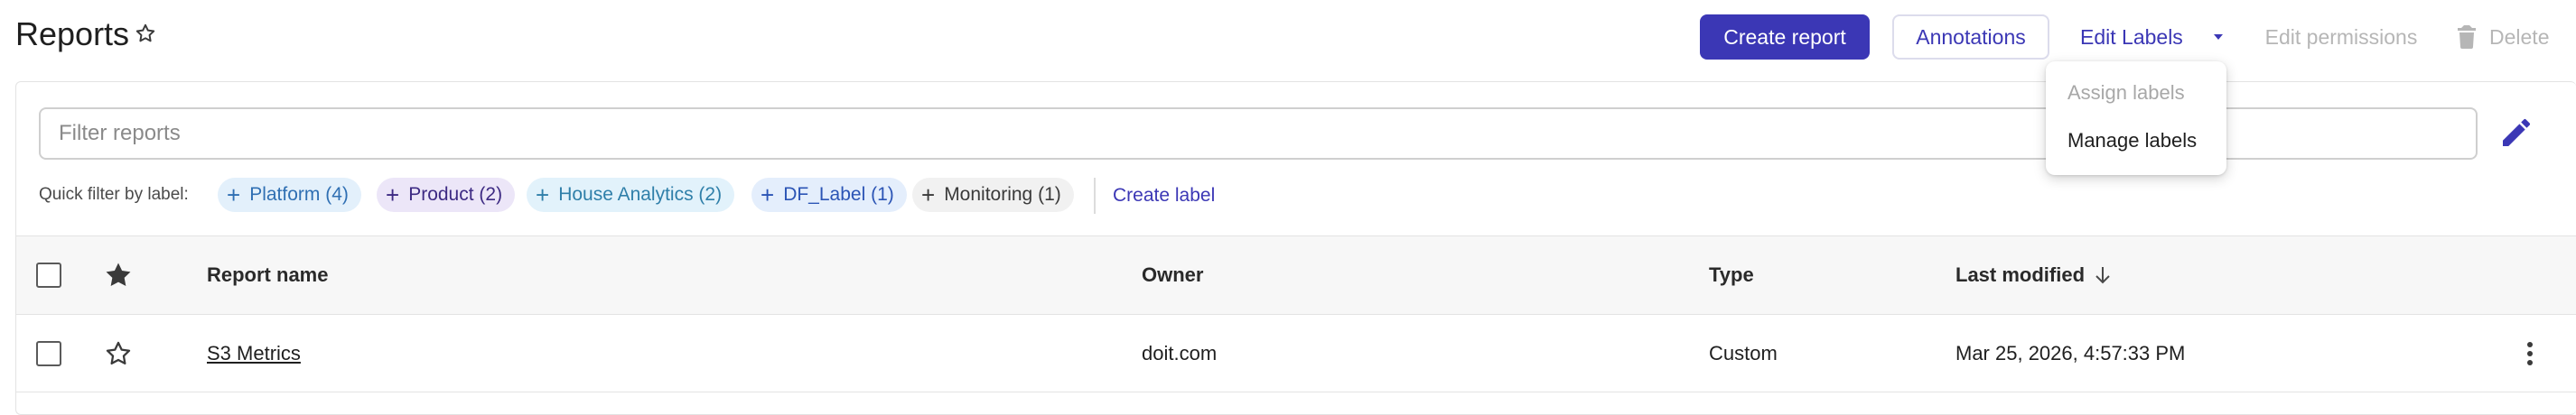 This screenshot has width=2576, height=415. What do you see at coordinates (1732, 275) in the screenshot?
I see `column-header-type: Type` at bounding box center [1732, 275].